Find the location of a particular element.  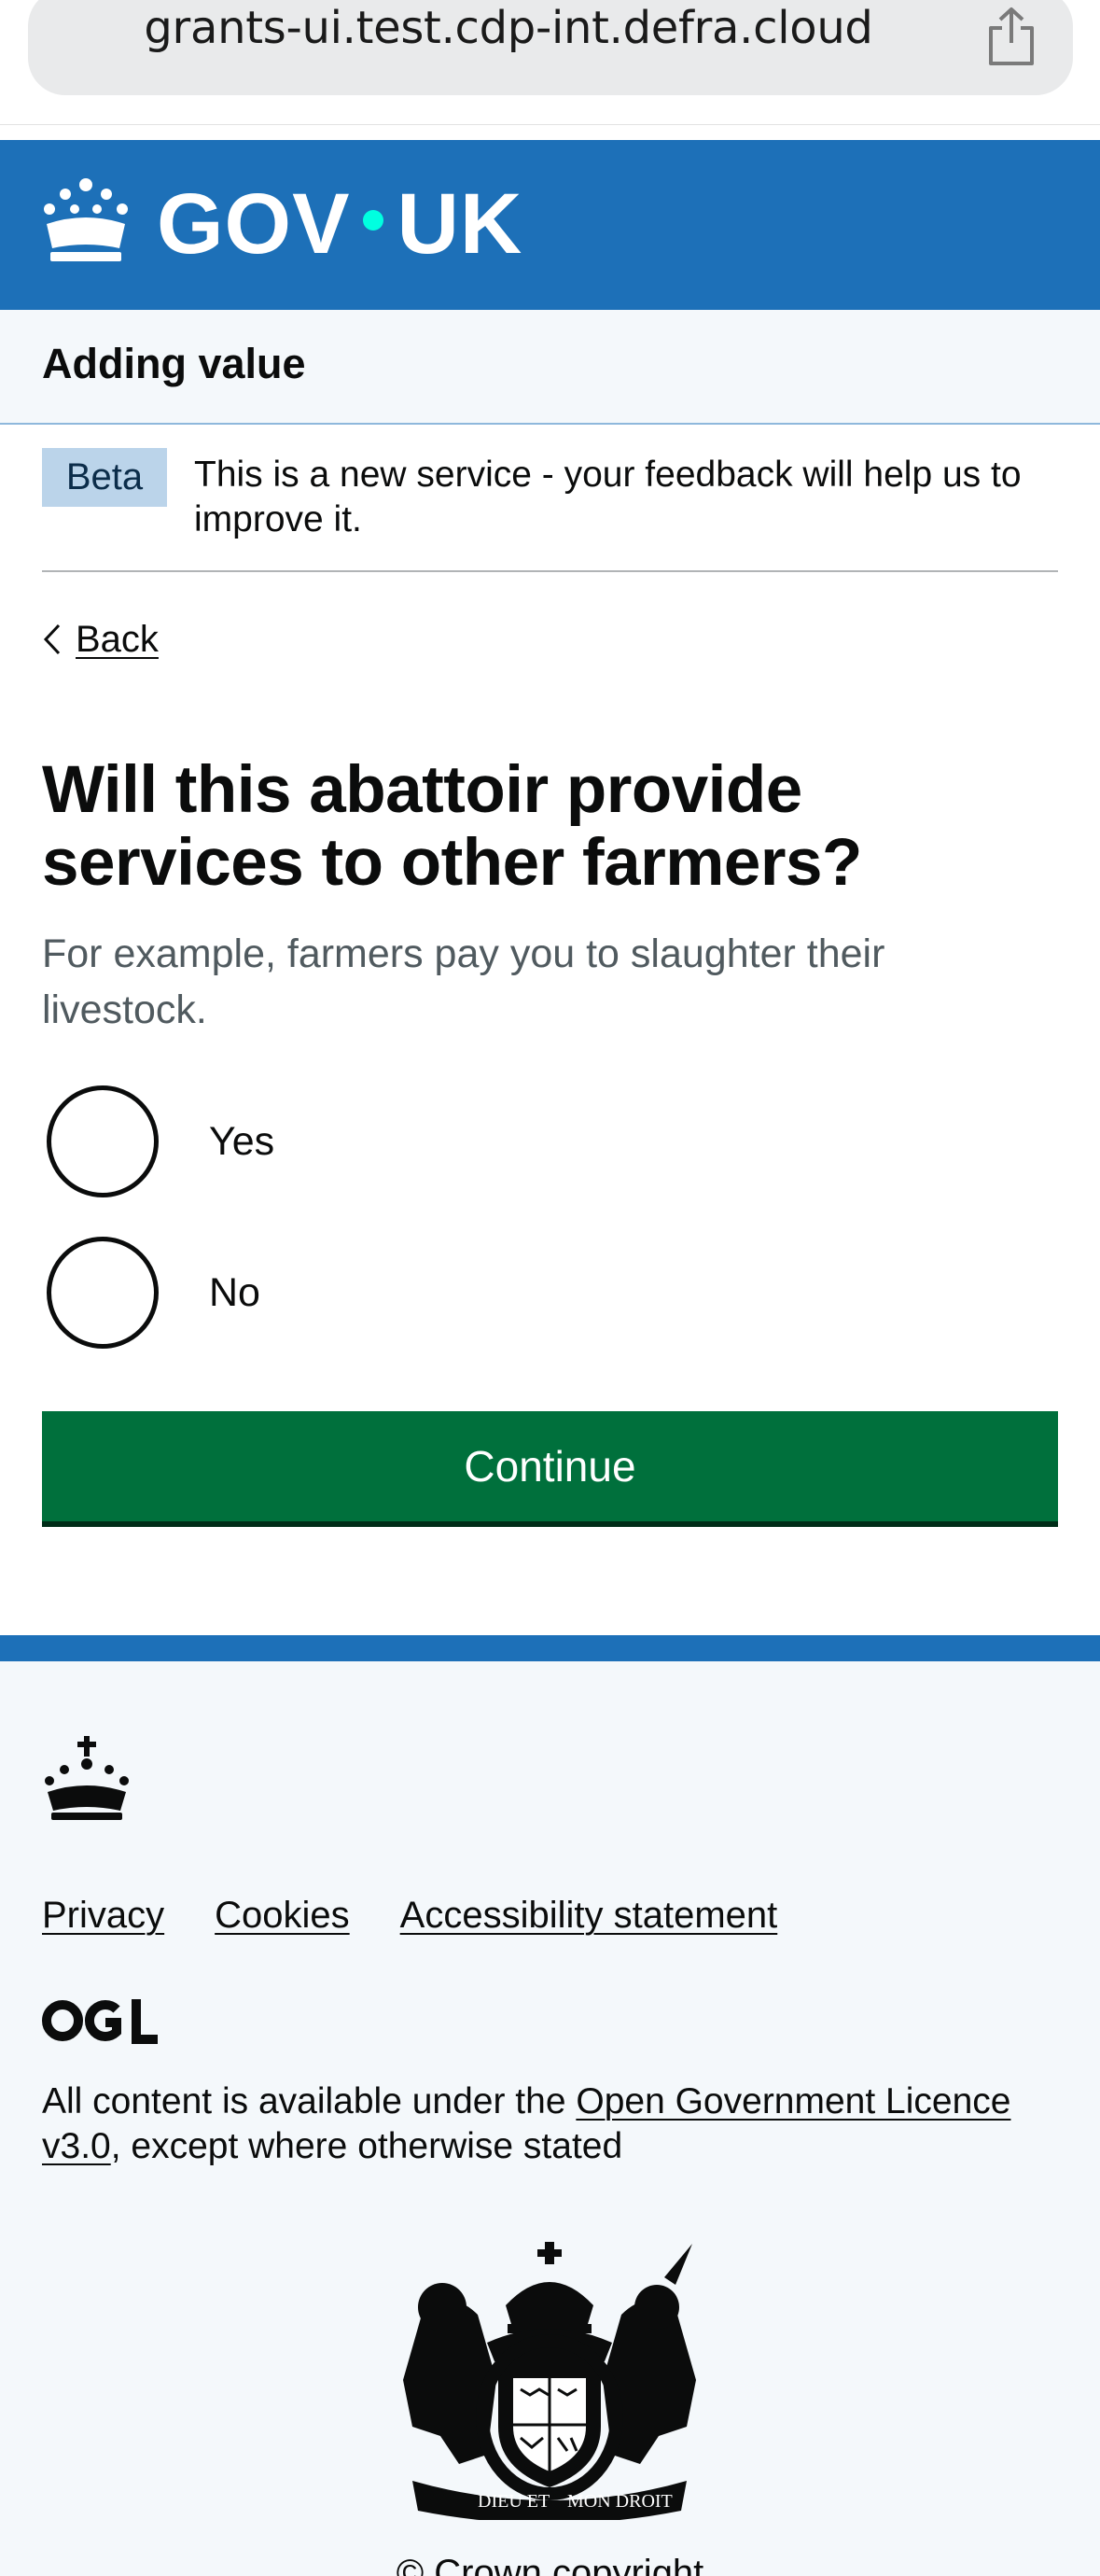

service-navigation: Adding value is located at coordinates (550, 367).